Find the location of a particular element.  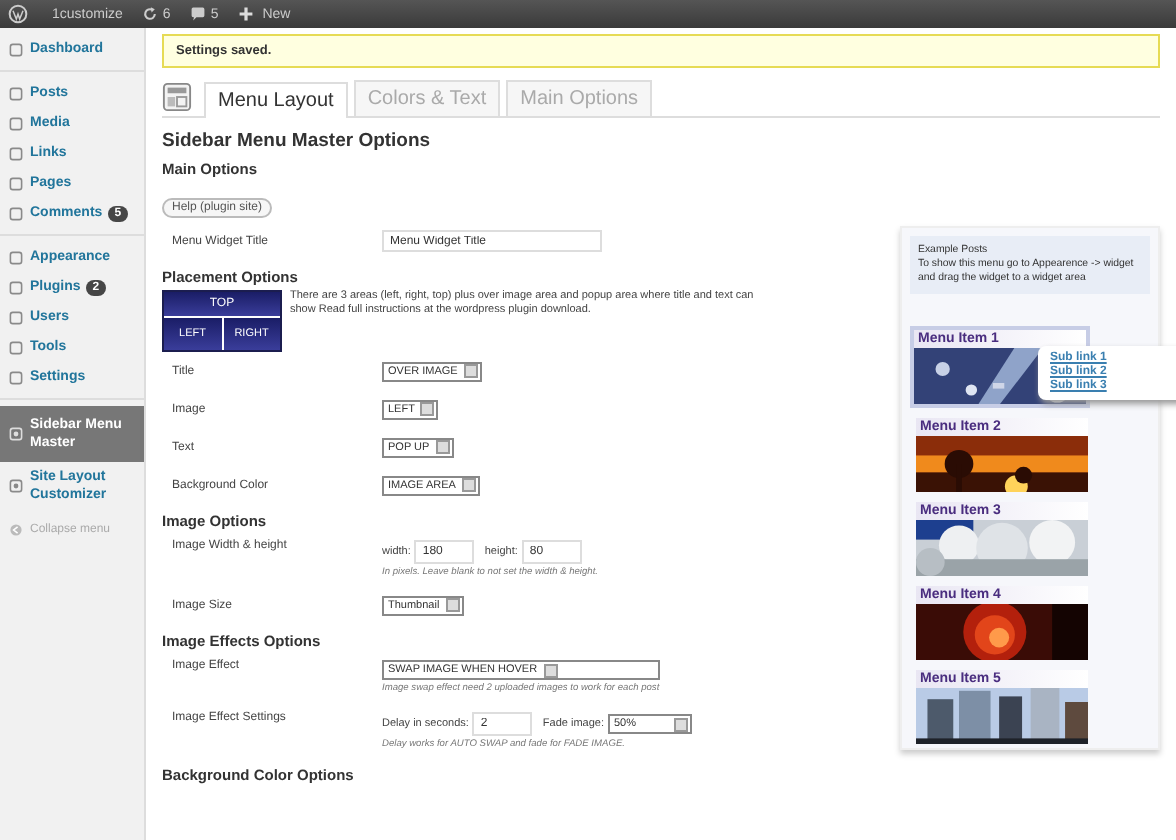

page-title: Sidebar Menu Master Options is located at coordinates (297, 141).